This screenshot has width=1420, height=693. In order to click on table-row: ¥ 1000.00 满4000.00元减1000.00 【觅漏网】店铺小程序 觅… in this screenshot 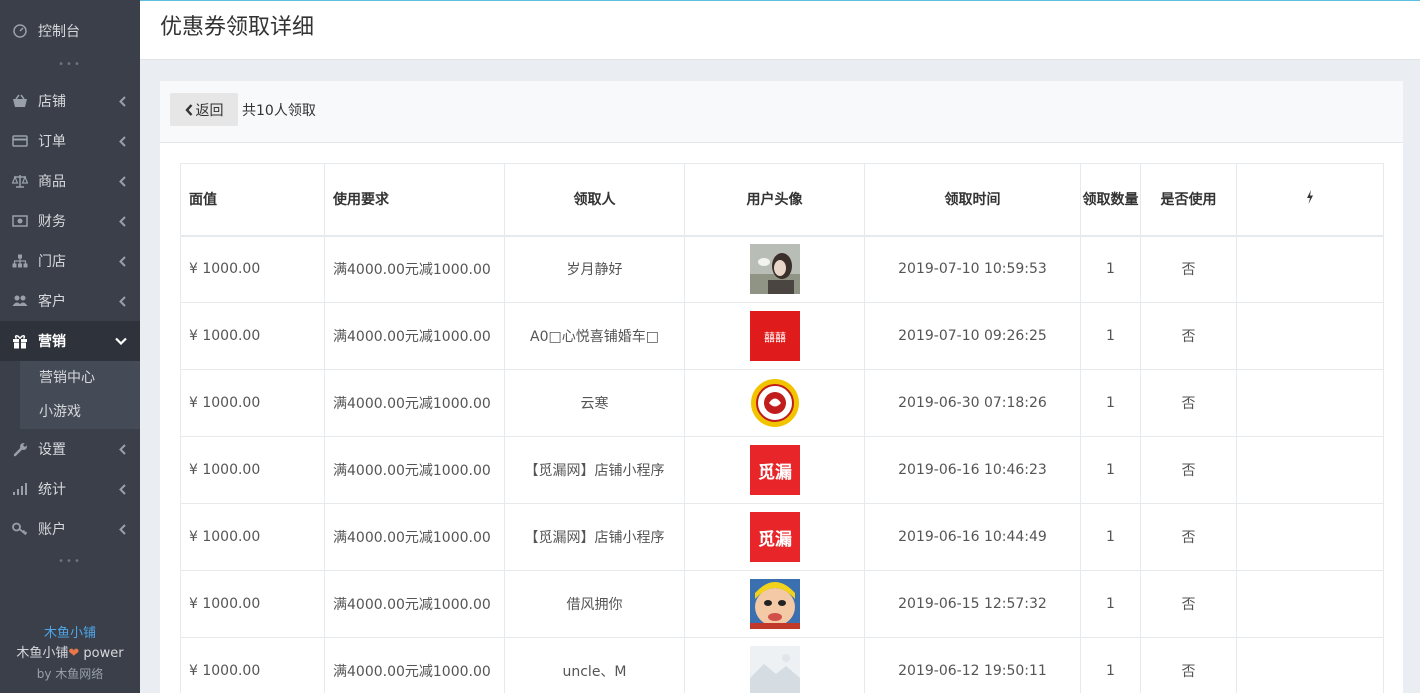, I will do `click(782, 470)`.